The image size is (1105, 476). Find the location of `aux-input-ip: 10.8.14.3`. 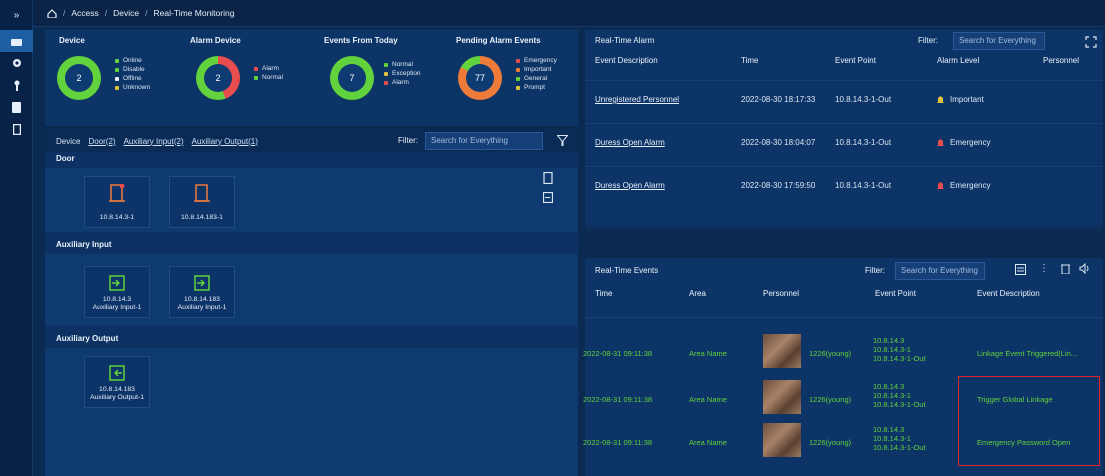

aux-input-ip: 10.8.14.3 is located at coordinates (117, 299).